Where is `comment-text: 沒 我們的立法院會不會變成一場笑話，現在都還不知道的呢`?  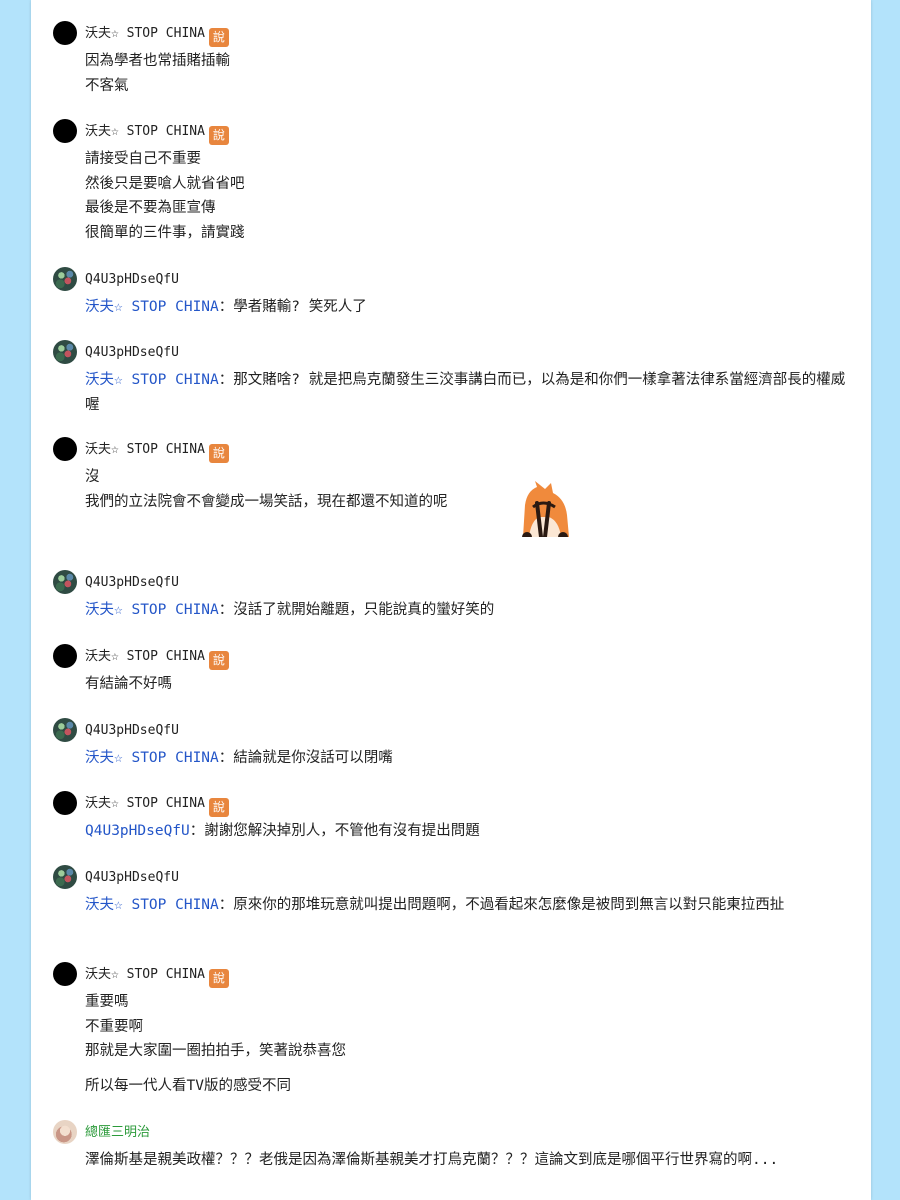
comment-text: 沒 我們的立法院會不會變成一場笑話，現在都還不知道的呢 is located at coordinates (266, 489).